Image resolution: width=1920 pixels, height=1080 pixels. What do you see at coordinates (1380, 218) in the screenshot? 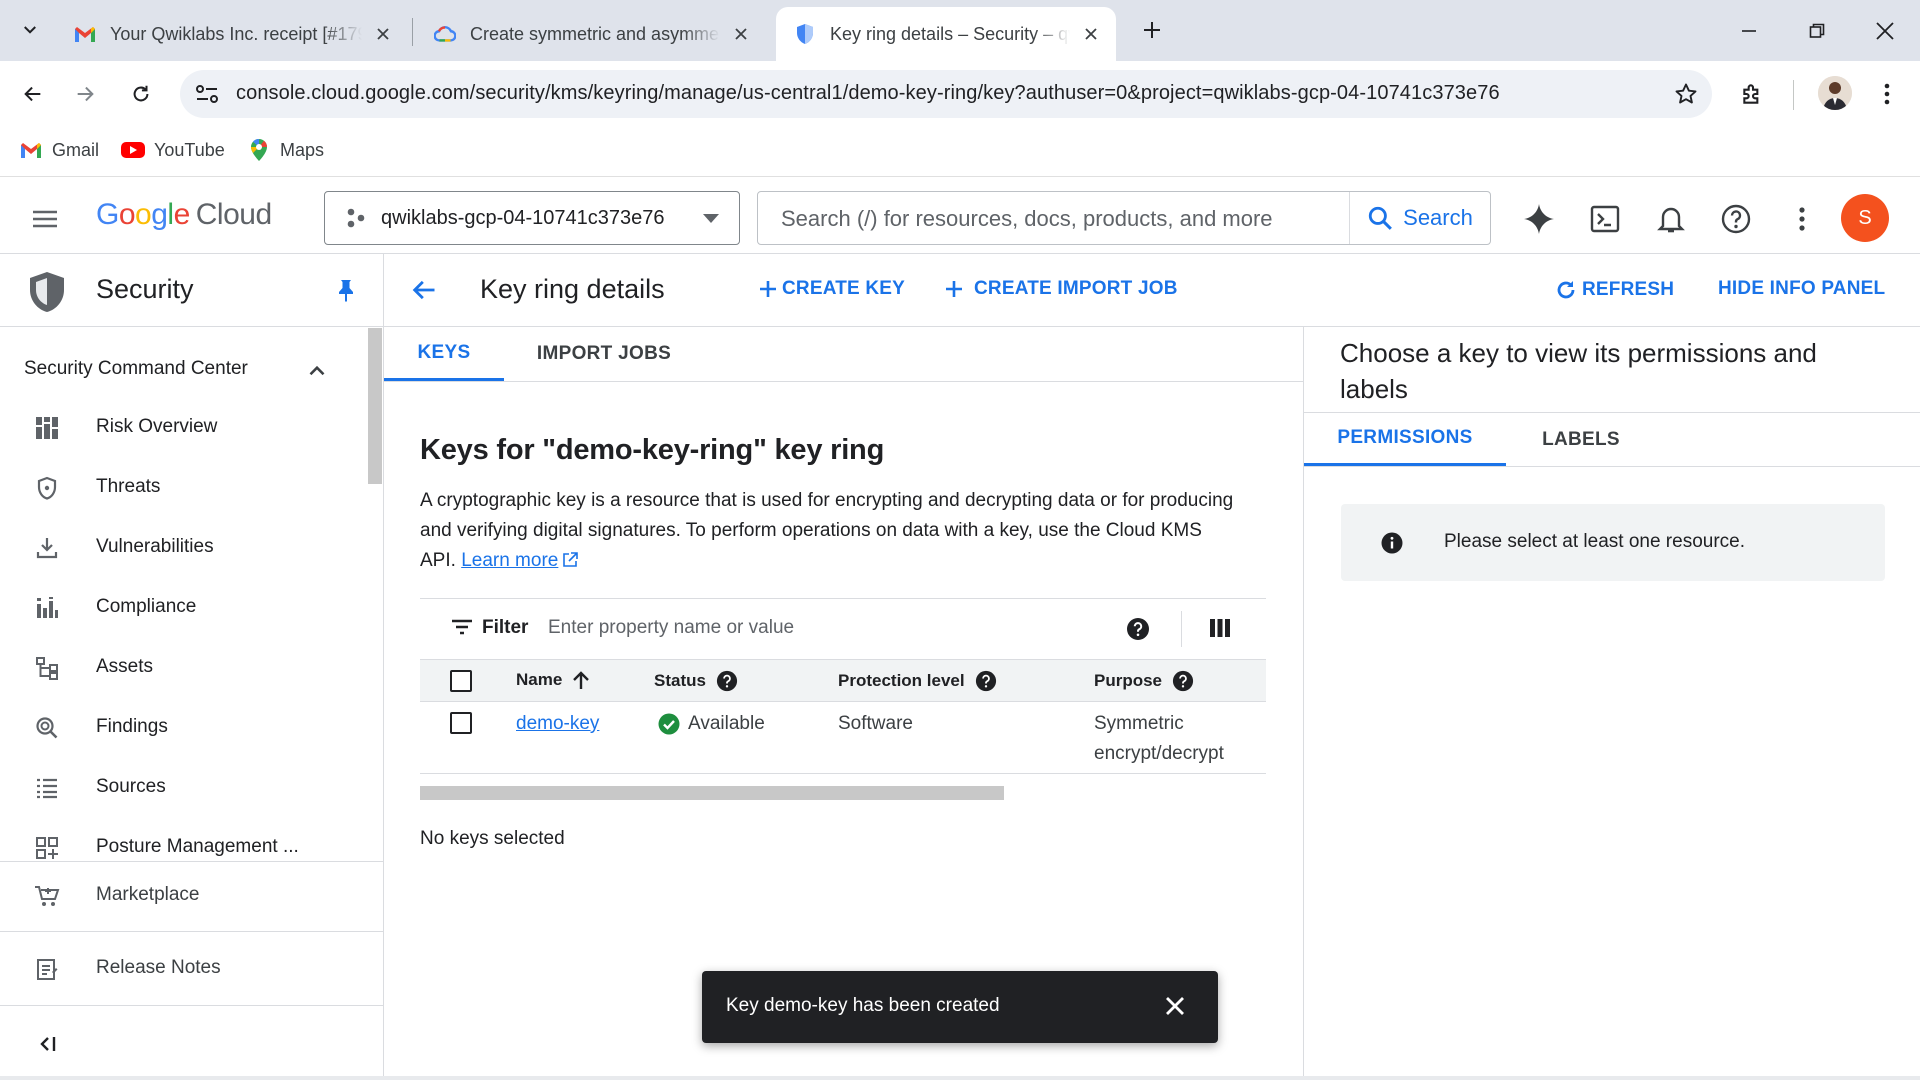
I see `search-icon` at bounding box center [1380, 218].